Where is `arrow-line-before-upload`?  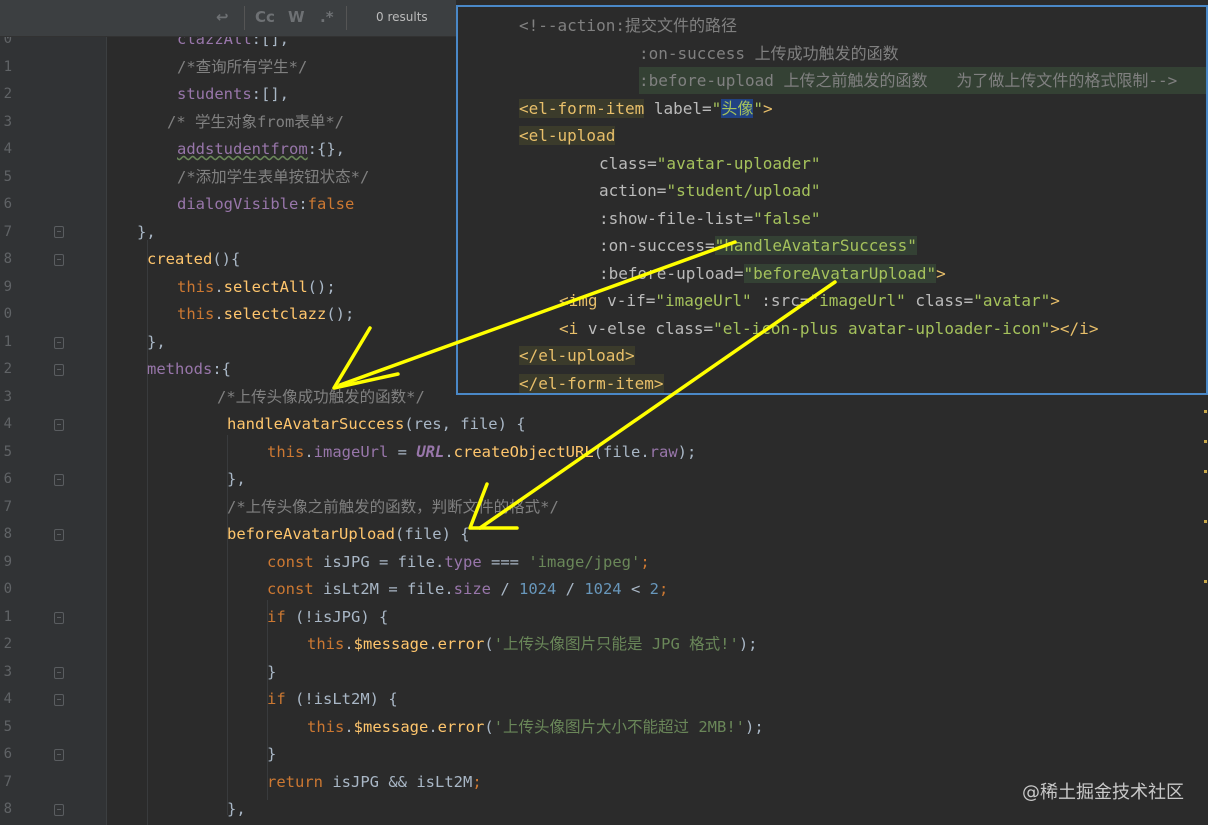
arrow-line-before-upload is located at coordinates (657, 405).